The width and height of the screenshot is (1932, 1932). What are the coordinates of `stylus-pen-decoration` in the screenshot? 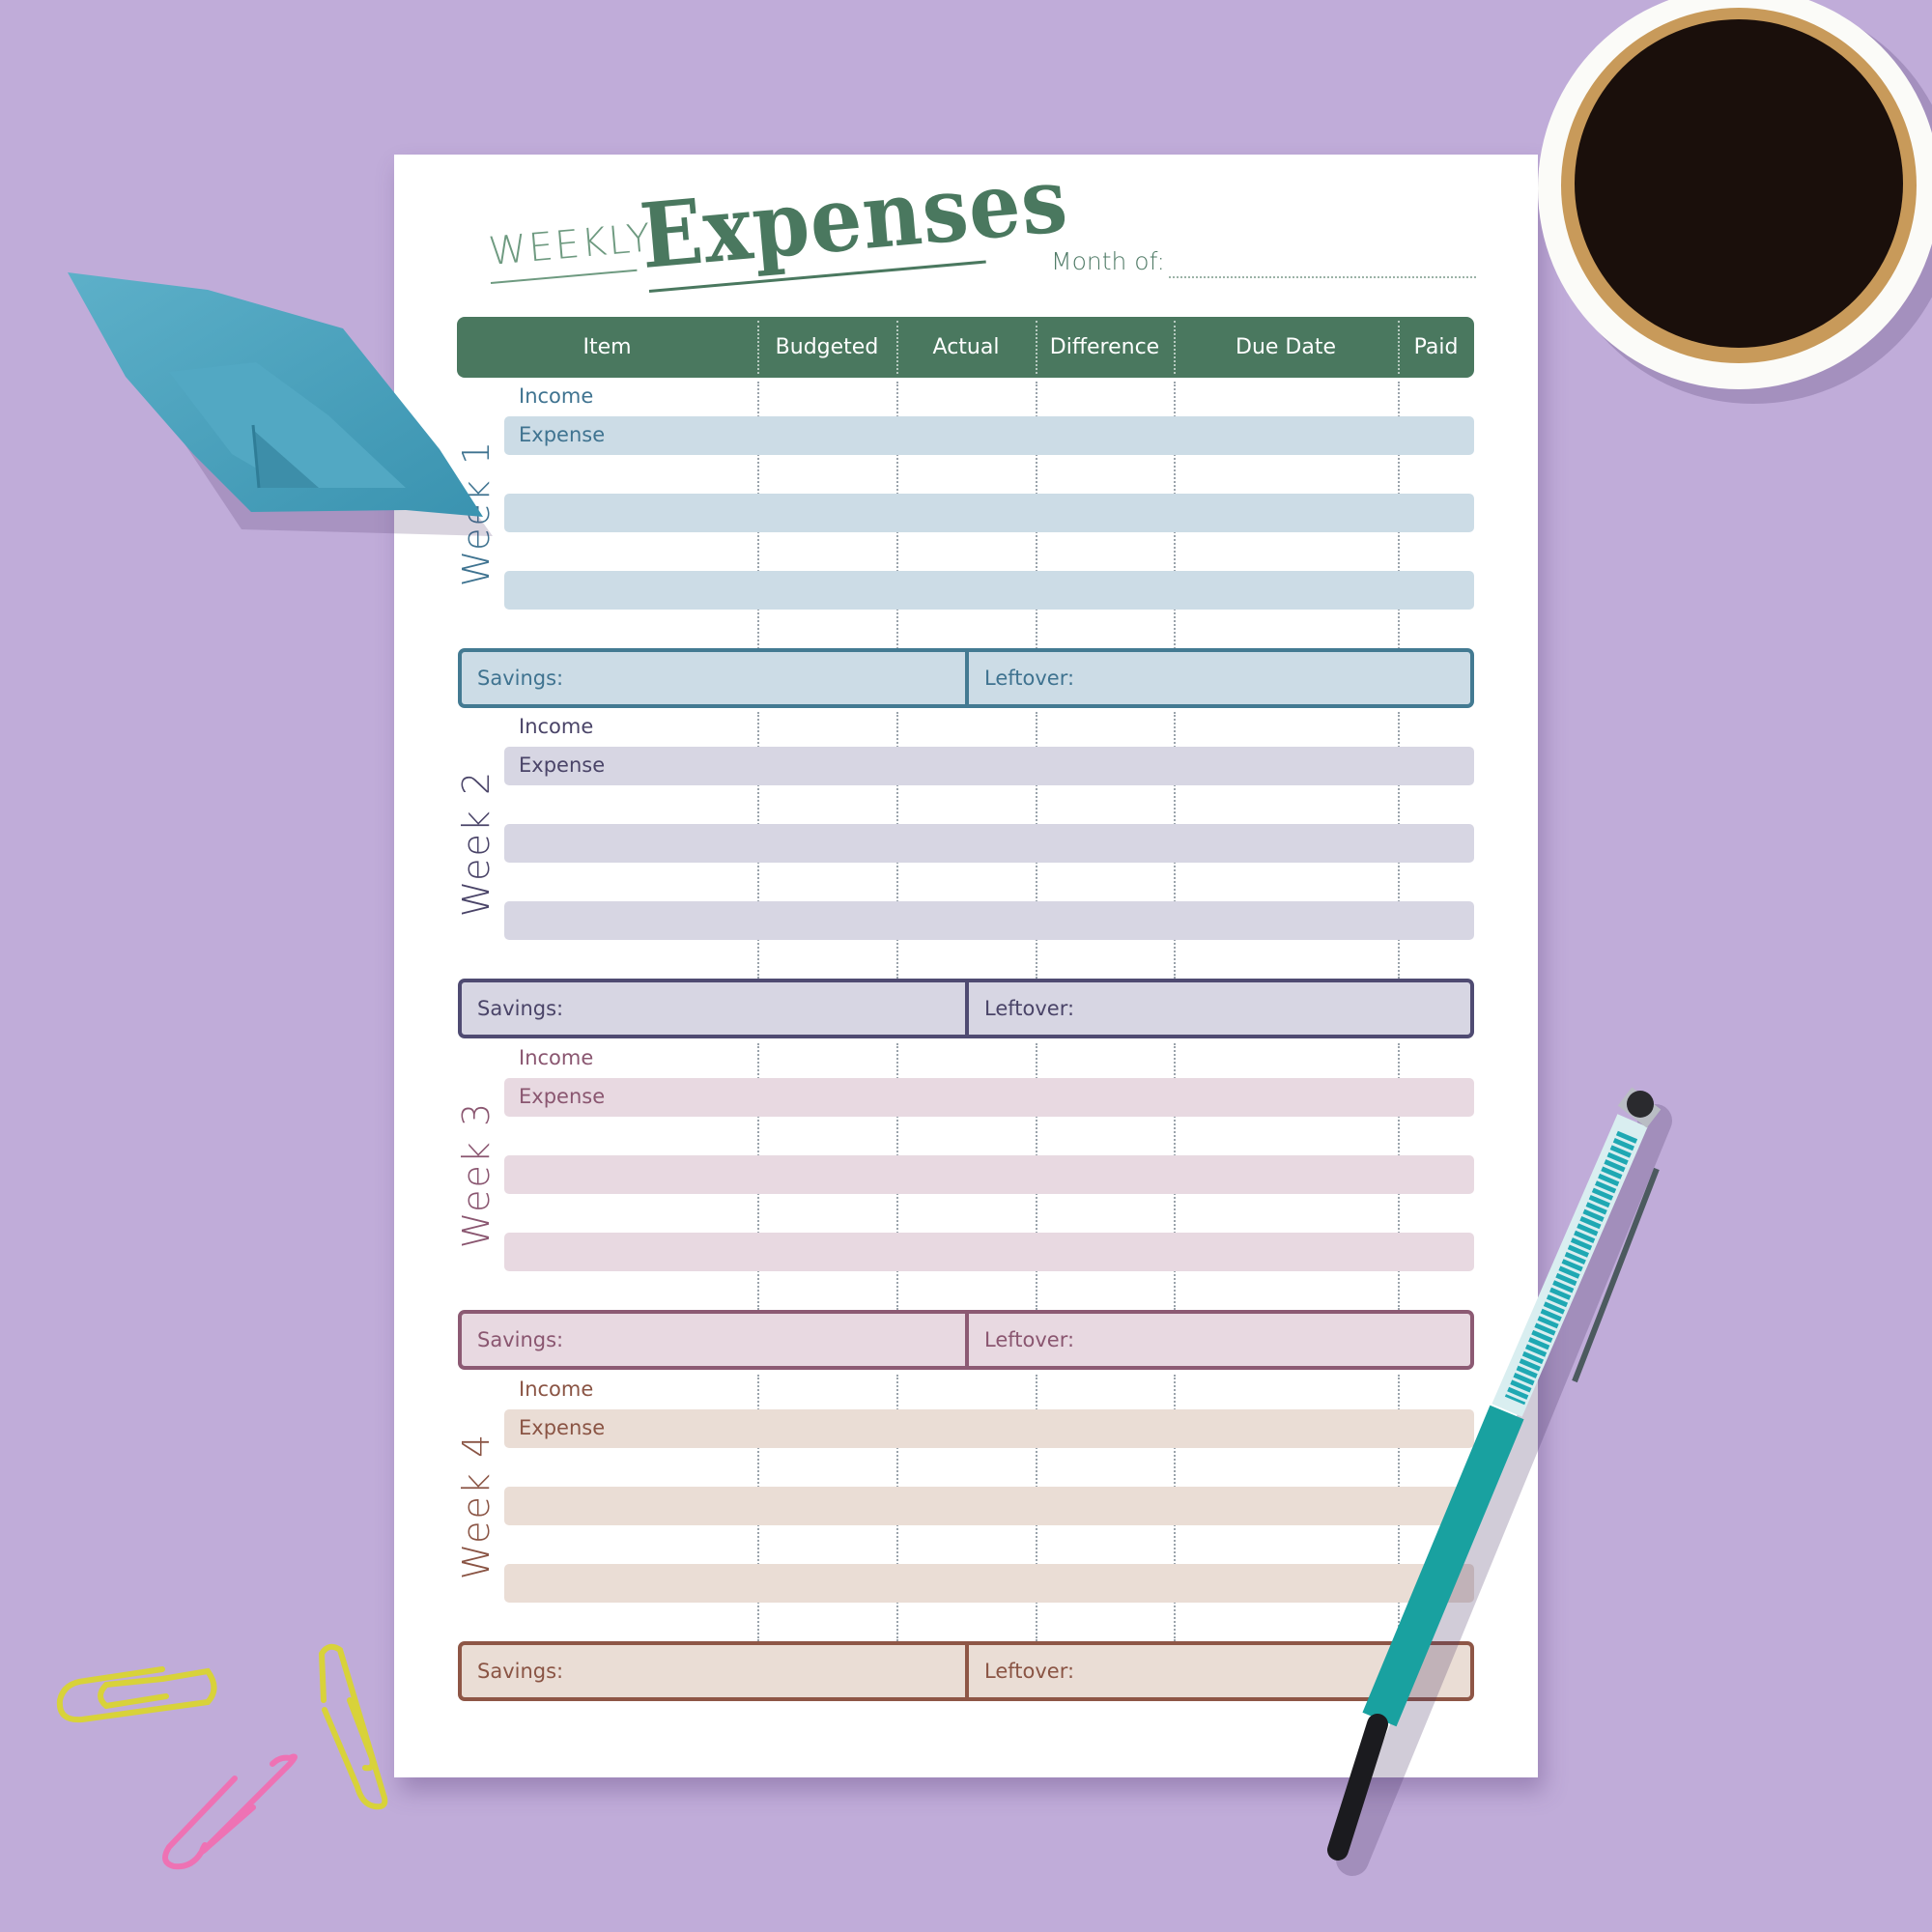 It's located at (1499, 1481).